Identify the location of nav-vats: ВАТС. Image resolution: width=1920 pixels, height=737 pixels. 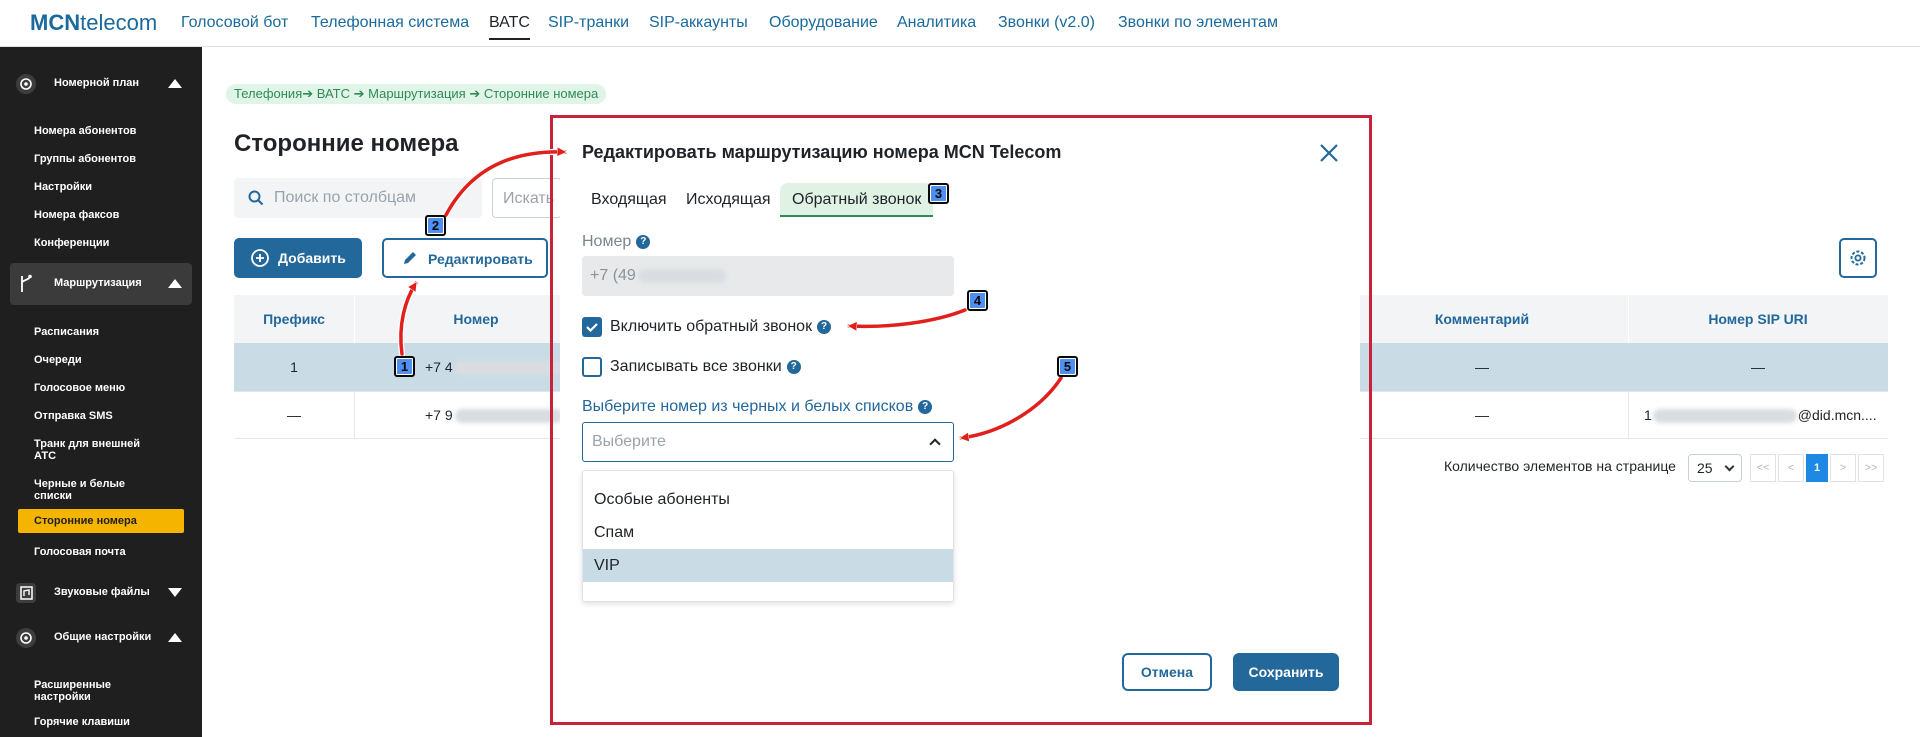
(509, 27).